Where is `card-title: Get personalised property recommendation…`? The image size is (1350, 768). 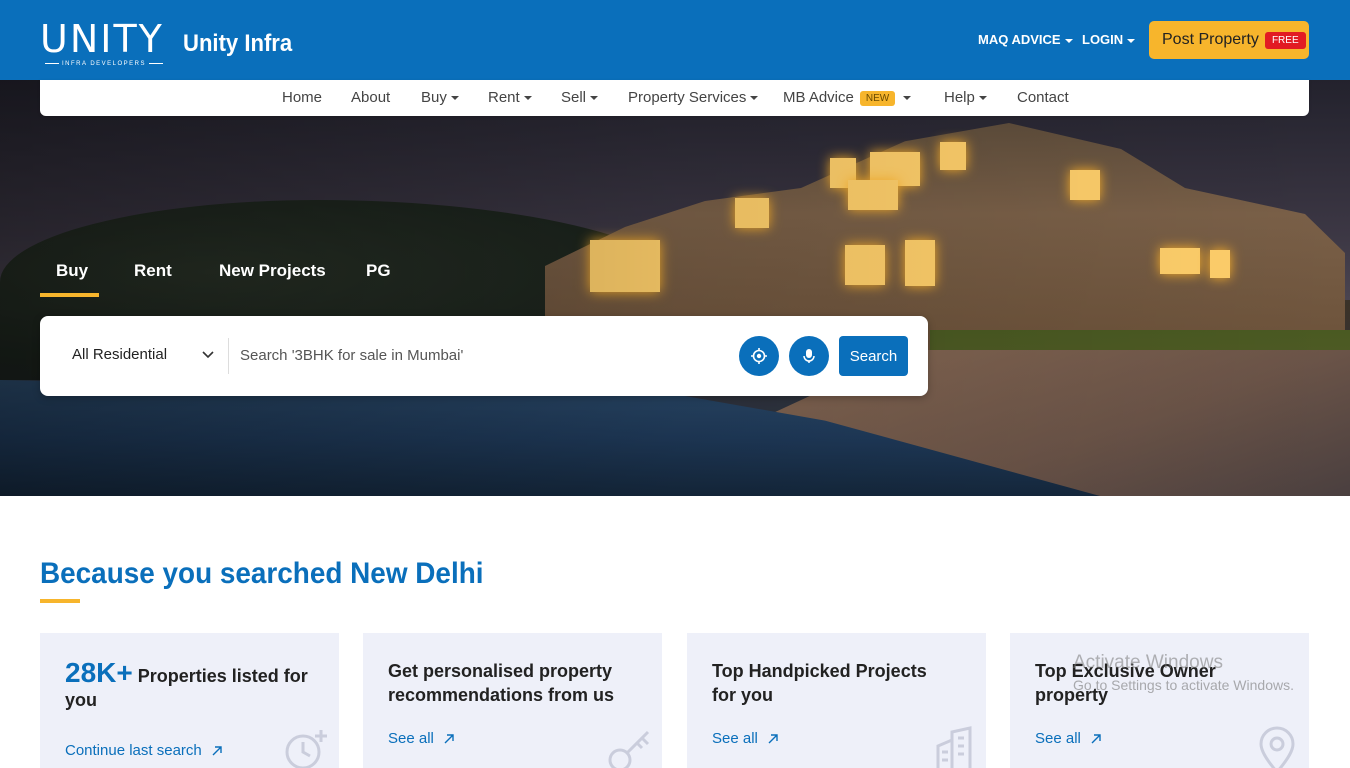
card-title: Get personalised property recommendation… is located at coordinates (501, 683).